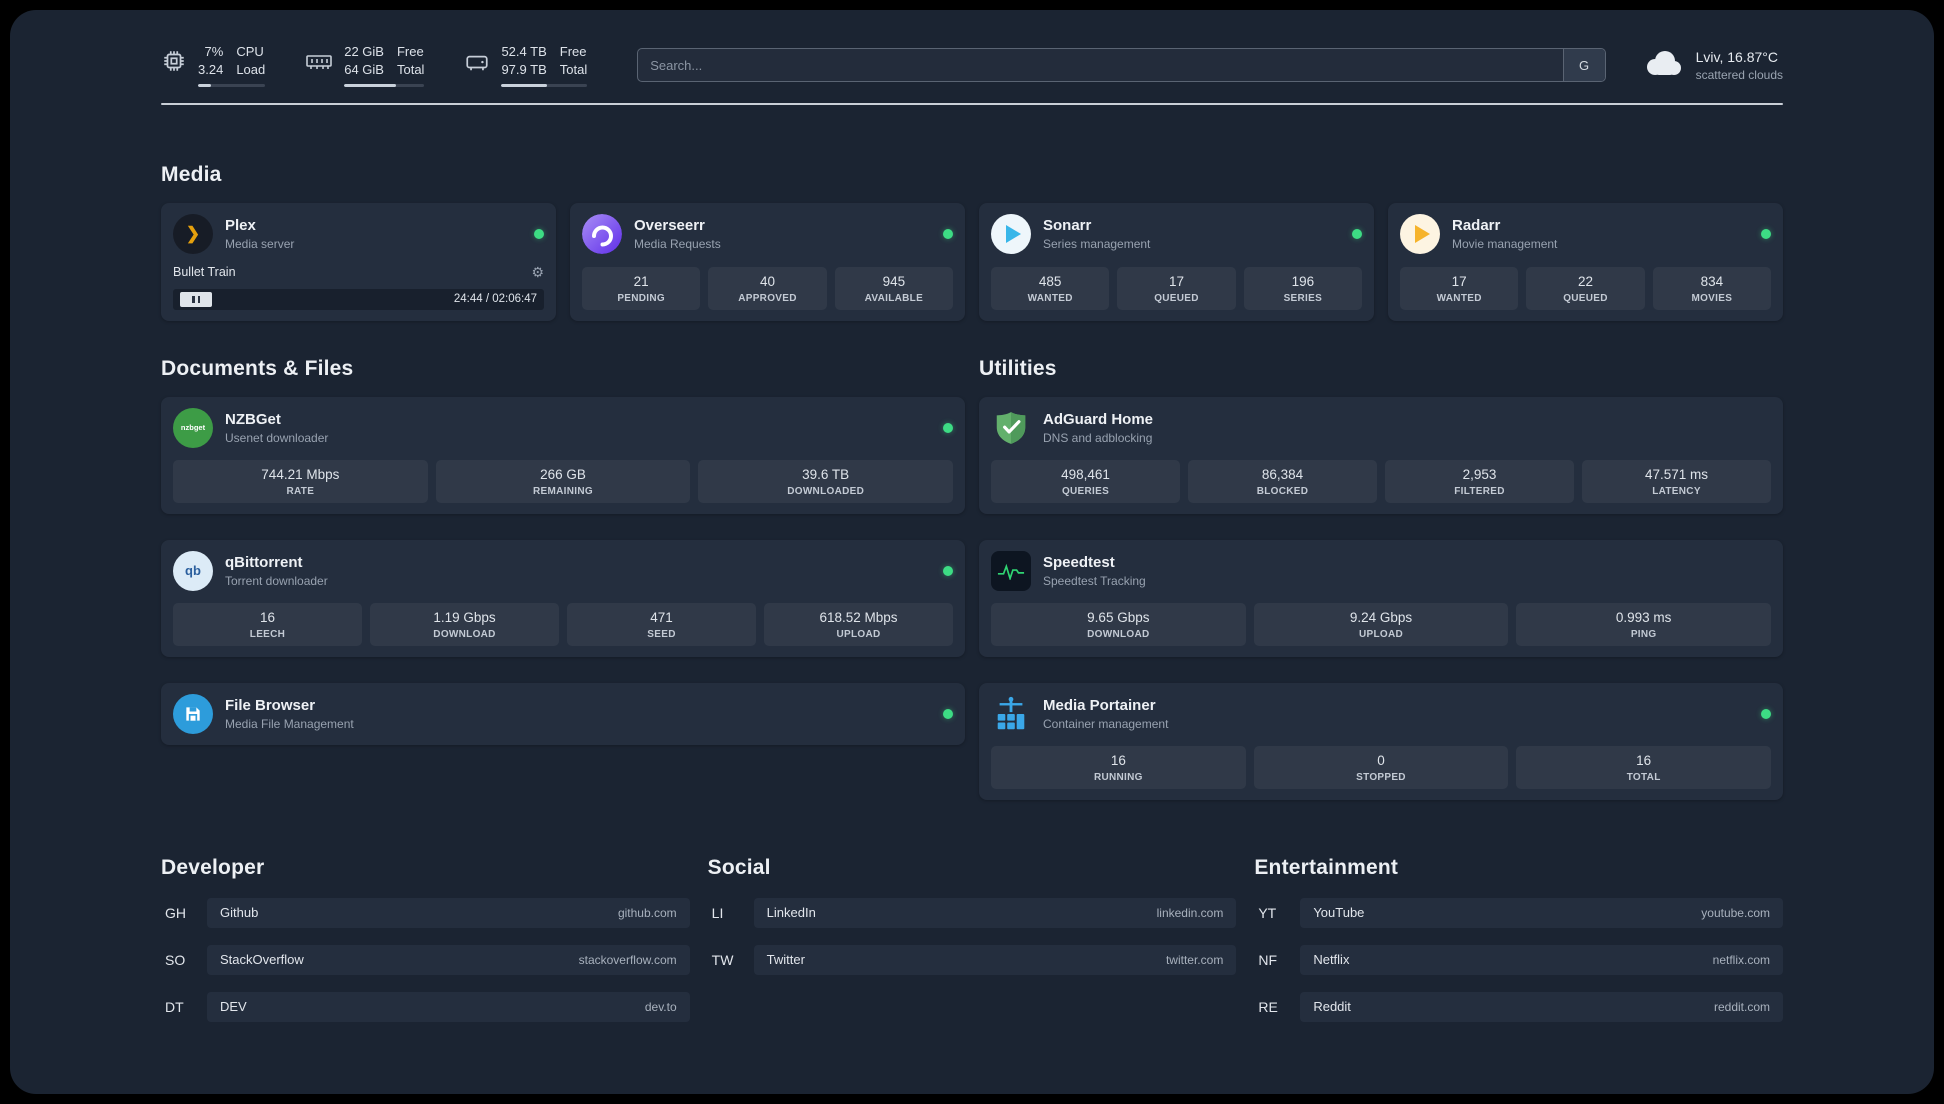  Describe the element at coordinates (213, 867) in the screenshot. I see `section-title-developer: Developer` at that location.